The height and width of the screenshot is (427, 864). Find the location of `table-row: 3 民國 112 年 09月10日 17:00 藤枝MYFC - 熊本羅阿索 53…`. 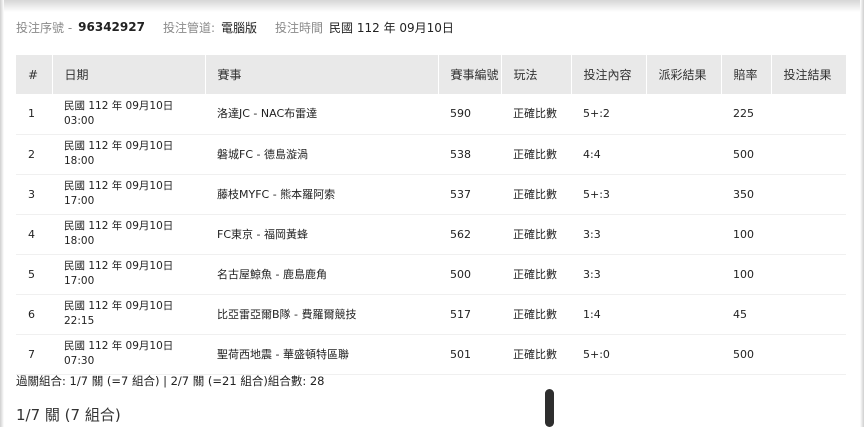

table-row: 3 民國 112 年 09月10日 17:00 藤枝MYFC - 熊本羅阿索 53… is located at coordinates (431, 194).